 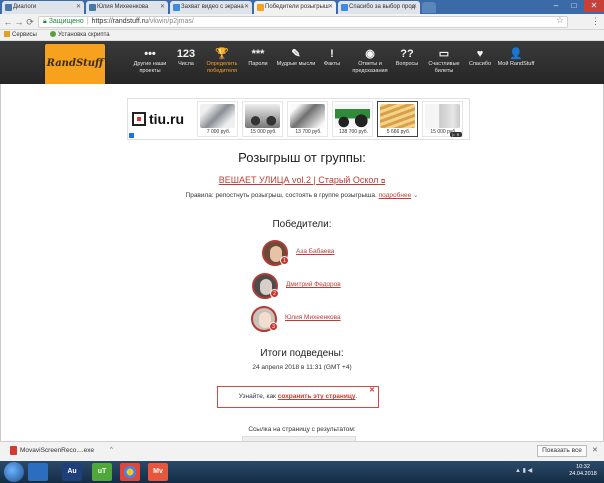 I want to click on script-icon, so click(x=53, y=34).